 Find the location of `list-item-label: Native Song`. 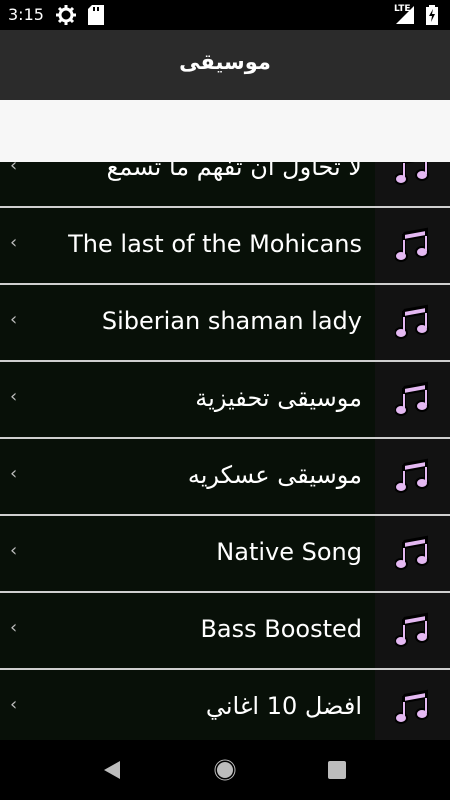

list-item-label: Native Song is located at coordinates (289, 552).